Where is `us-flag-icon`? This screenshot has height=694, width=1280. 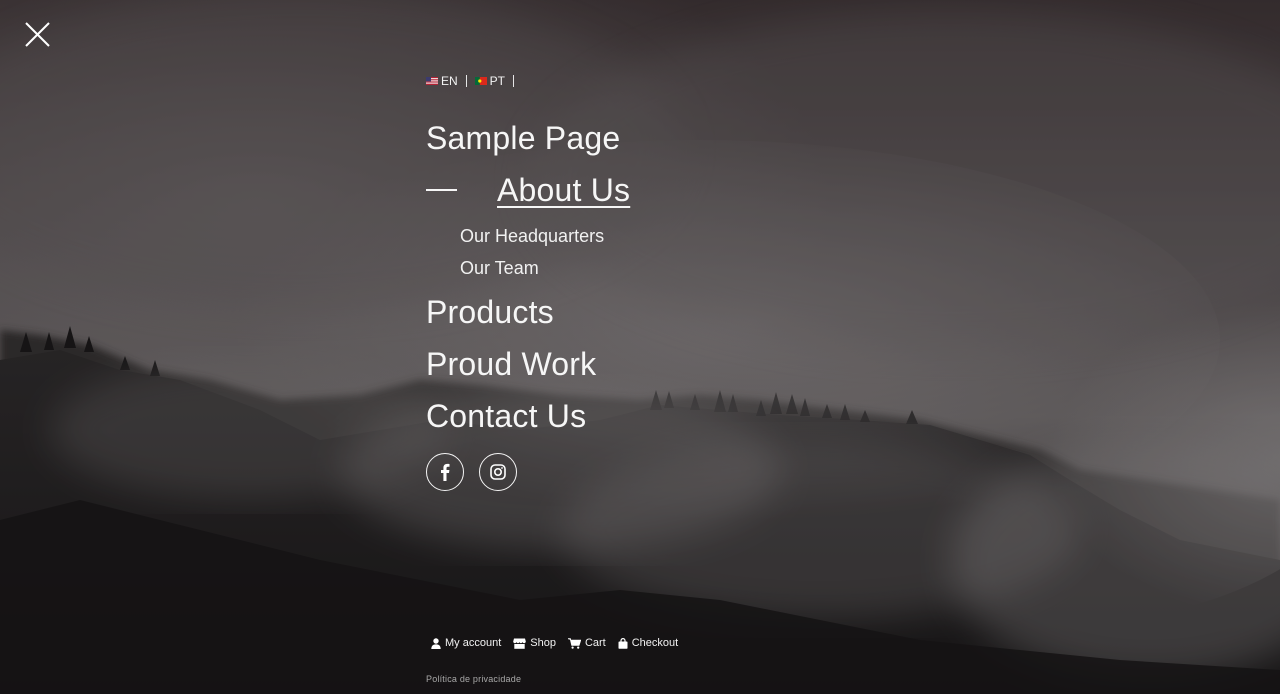
us-flag-icon is located at coordinates (432, 81).